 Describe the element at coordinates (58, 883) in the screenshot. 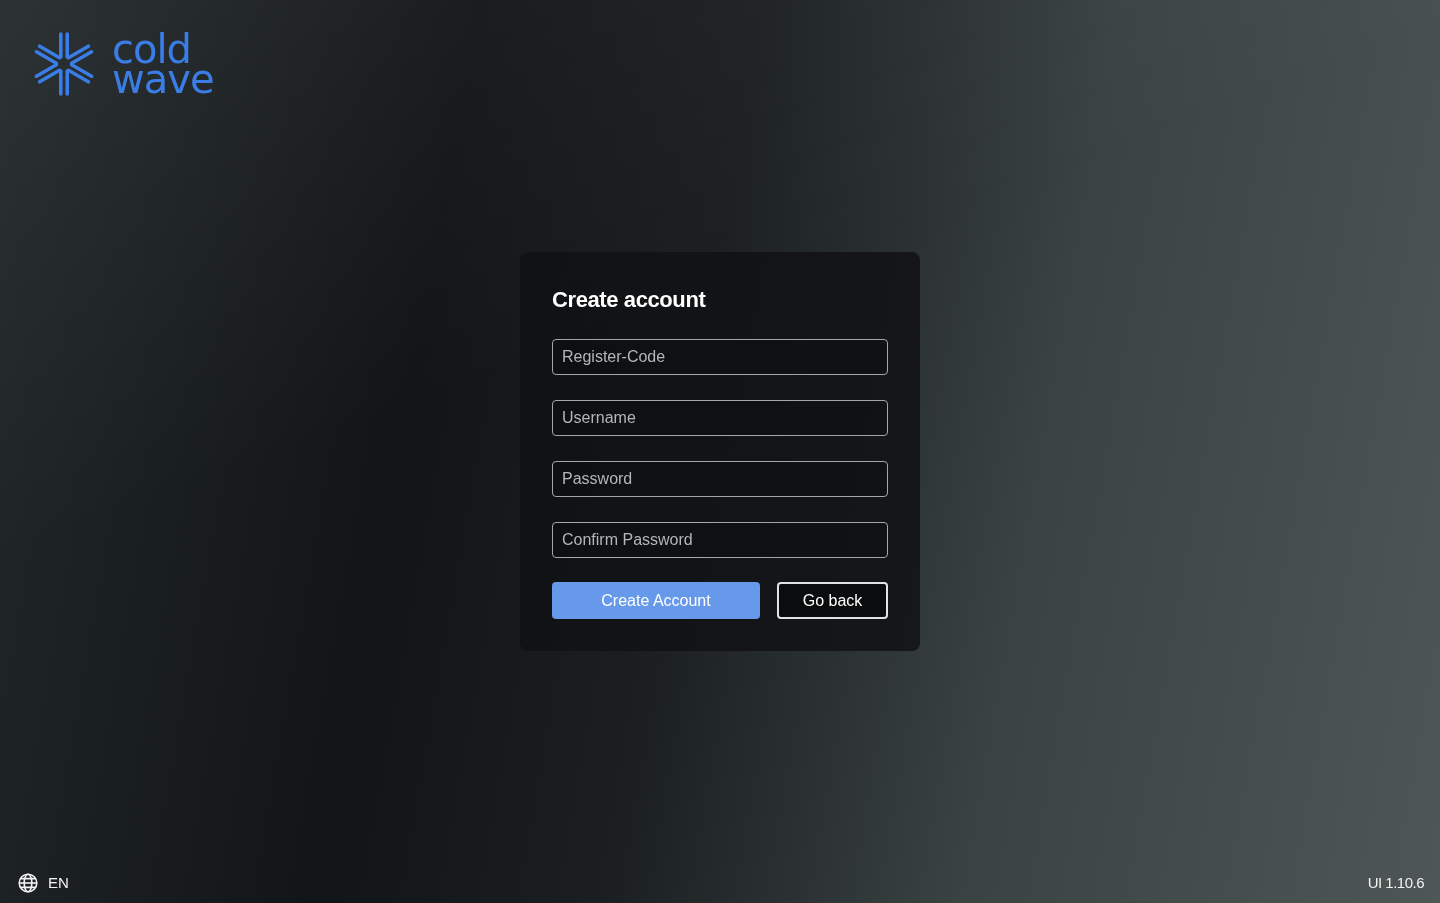

I see `language-label: EN` at that location.